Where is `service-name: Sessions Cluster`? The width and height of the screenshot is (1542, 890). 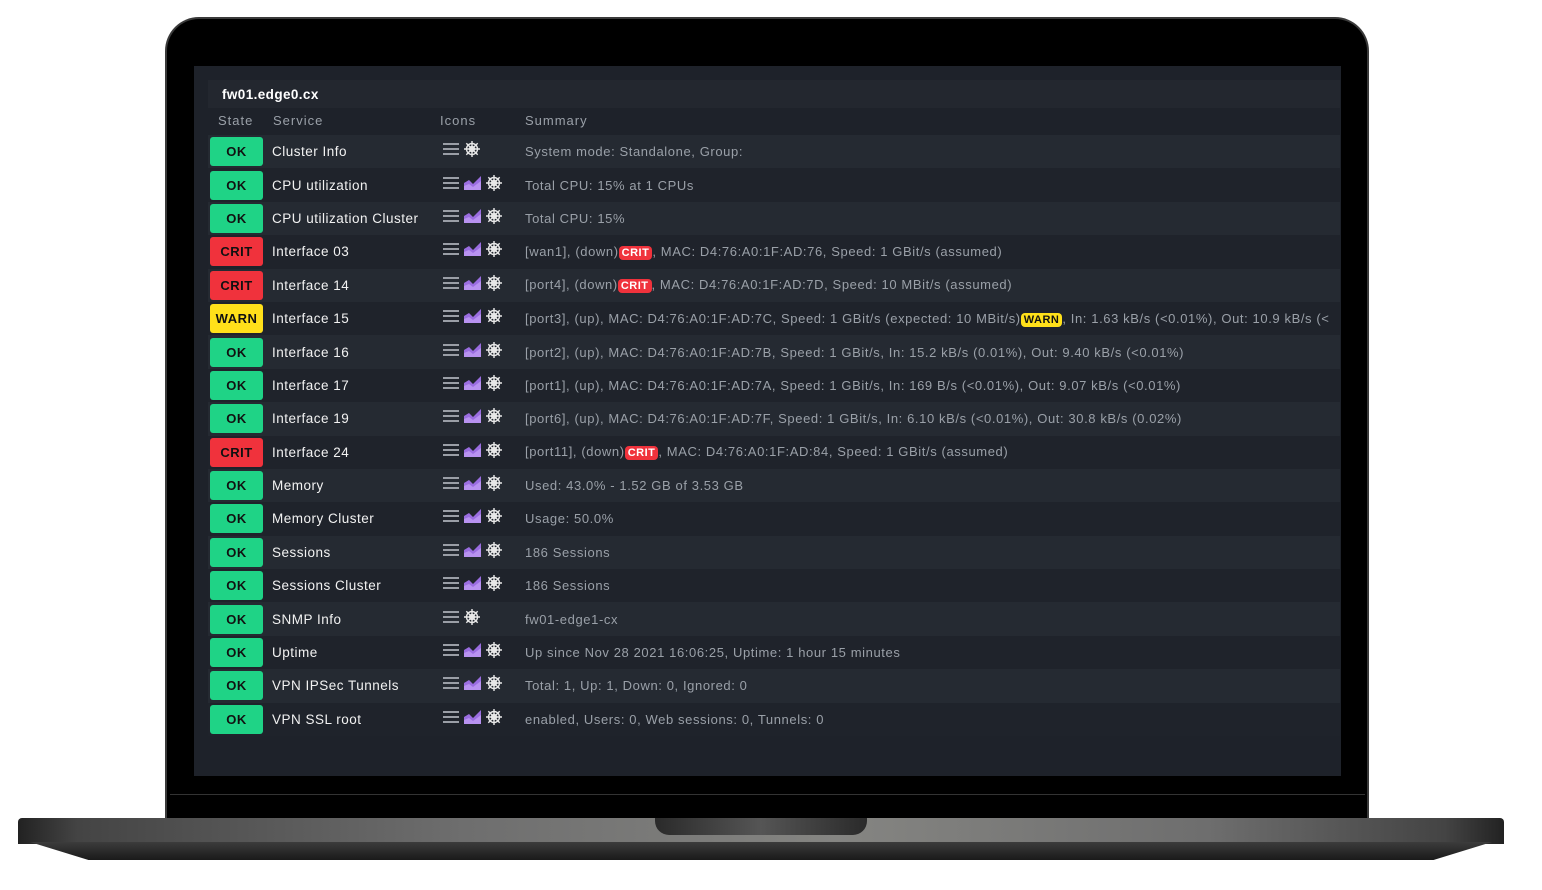 service-name: Sessions Cluster is located at coordinates (326, 585).